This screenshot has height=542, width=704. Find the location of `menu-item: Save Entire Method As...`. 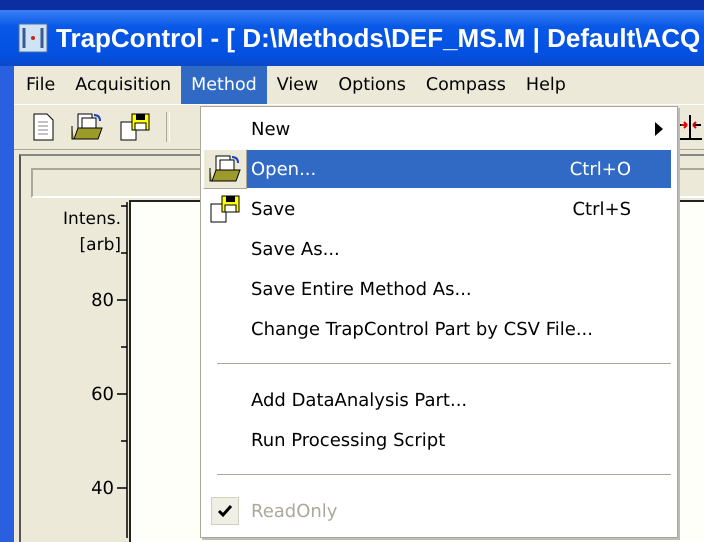

menu-item: Save Entire Method As... is located at coordinates (459, 289).